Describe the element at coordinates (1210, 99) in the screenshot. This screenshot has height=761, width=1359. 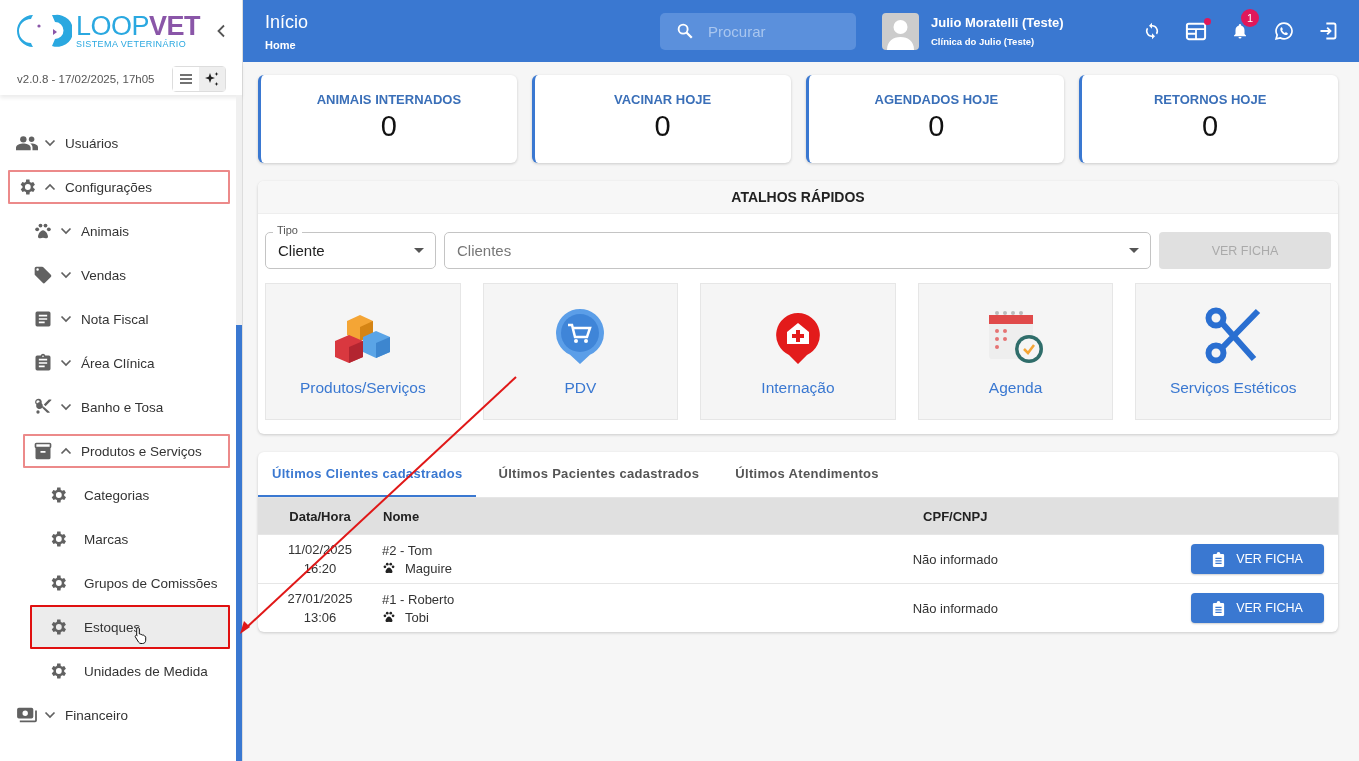
I see `stat-label: RETORNOS HOJE` at that location.